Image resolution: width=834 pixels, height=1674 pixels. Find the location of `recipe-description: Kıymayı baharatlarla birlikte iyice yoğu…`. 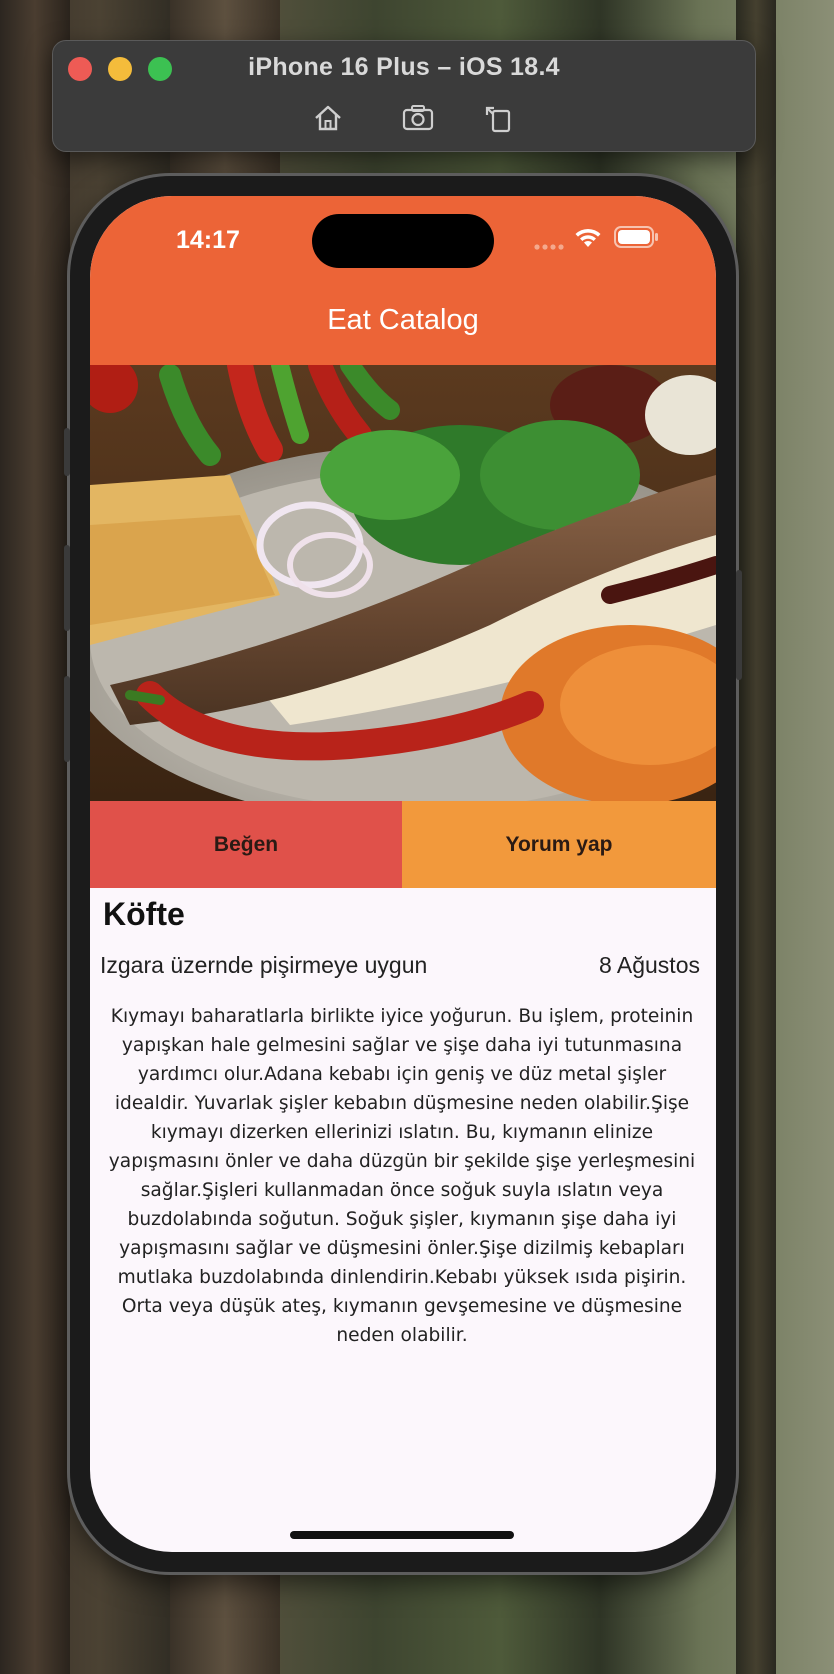

recipe-description: Kıymayı baharatlarla birlikte iyice yoğu… is located at coordinates (402, 1176).